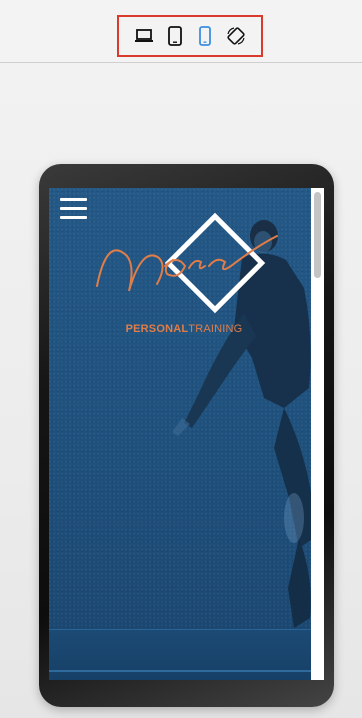 The width and height of the screenshot is (362, 718). What do you see at coordinates (187, 263) in the screenshot?
I see `brand-logo` at bounding box center [187, 263].